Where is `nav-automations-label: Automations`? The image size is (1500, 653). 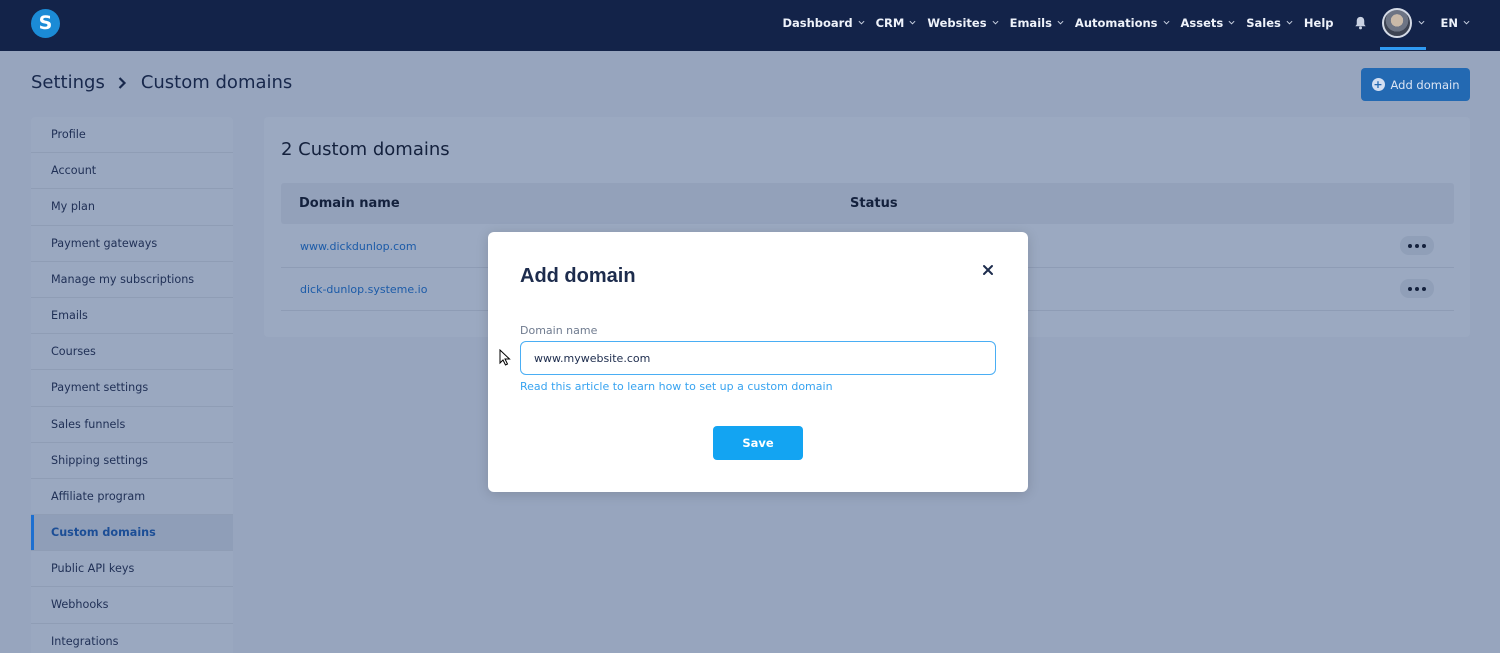 nav-automations-label: Automations is located at coordinates (1116, 22).